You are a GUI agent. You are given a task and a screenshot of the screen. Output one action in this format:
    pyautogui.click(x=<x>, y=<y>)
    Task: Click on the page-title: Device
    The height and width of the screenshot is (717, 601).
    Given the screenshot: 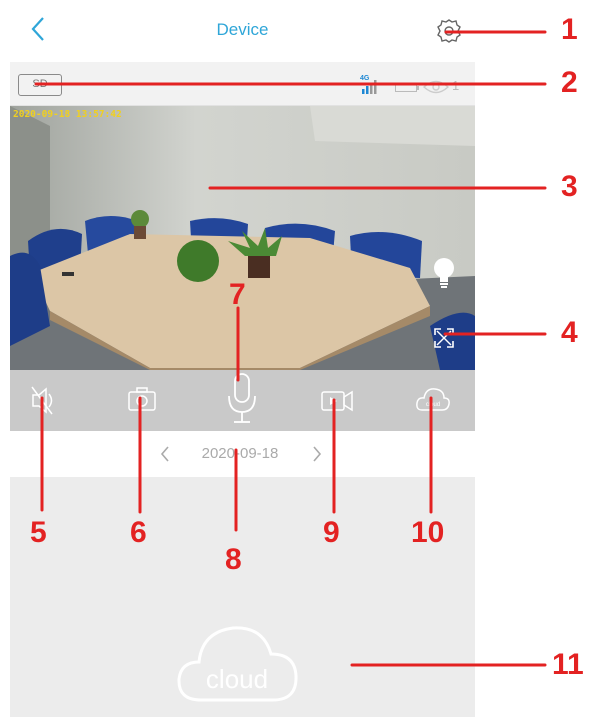 What is the action you would take?
    pyautogui.click(x=242, y=29)
    